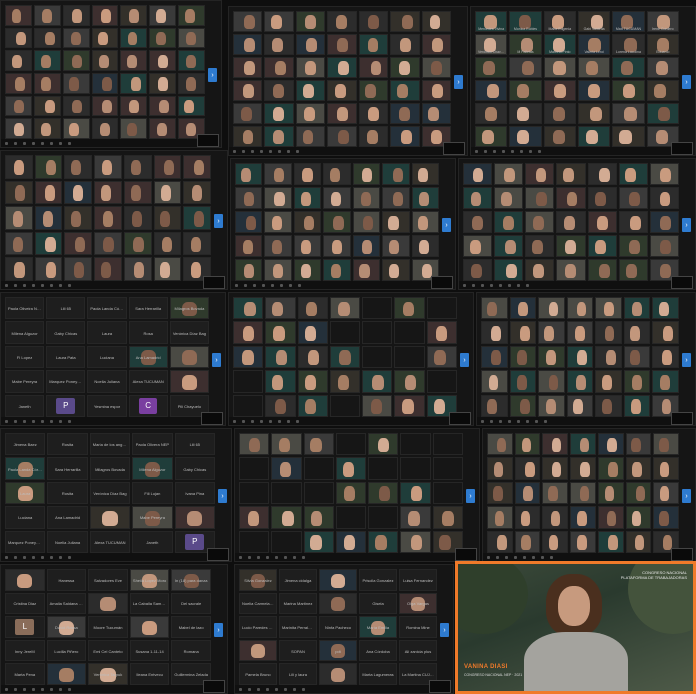 Image resolution: width=696 pixels, height=694 pixels. Describe the element at coordinates (491, 44) in the screenshot. I see `participant-tile: Verónica Chavarri` at that location.